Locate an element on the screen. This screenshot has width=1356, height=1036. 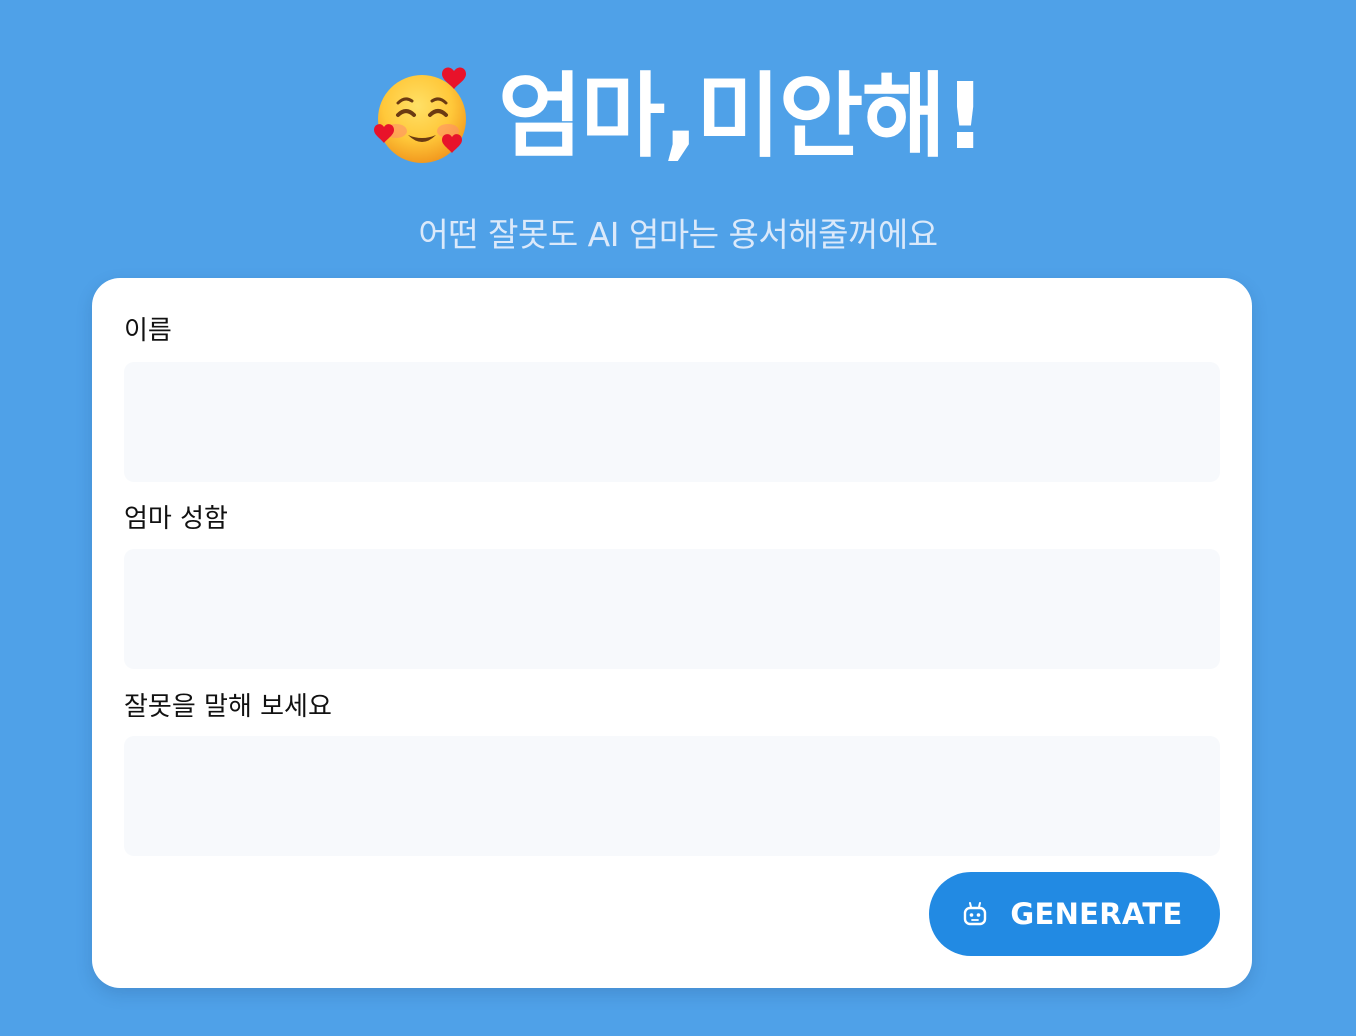
page-title: 엄마,미안해! is located at coordinates (741, 116).